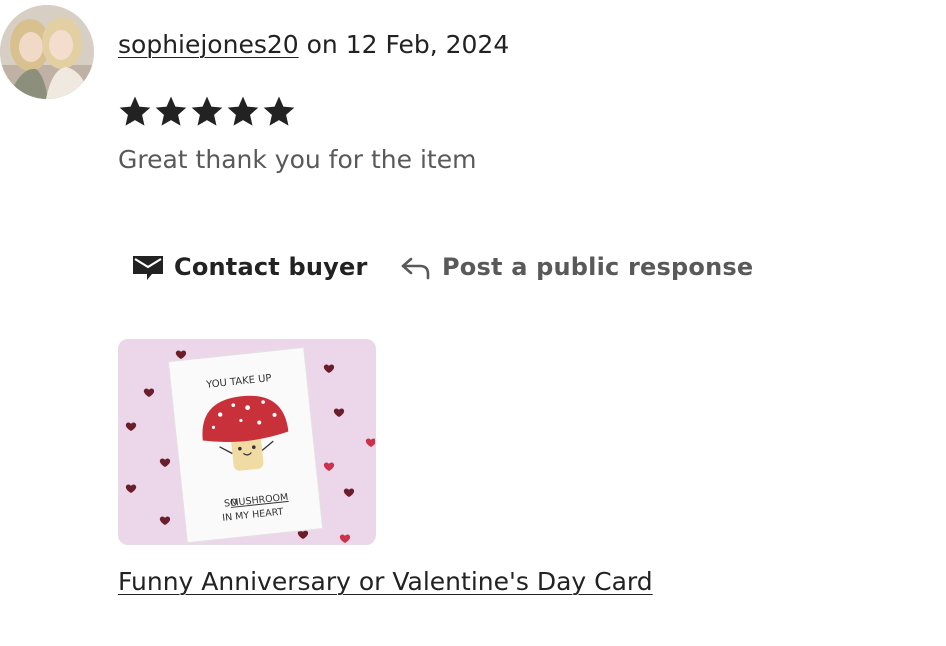 The height and width of the screenshot is (646, 946). What do you see at coordinates (208, 44) in the screenshot?
I see `reviewer-username-link: sophiejones20` at bounding box center [208, 44].